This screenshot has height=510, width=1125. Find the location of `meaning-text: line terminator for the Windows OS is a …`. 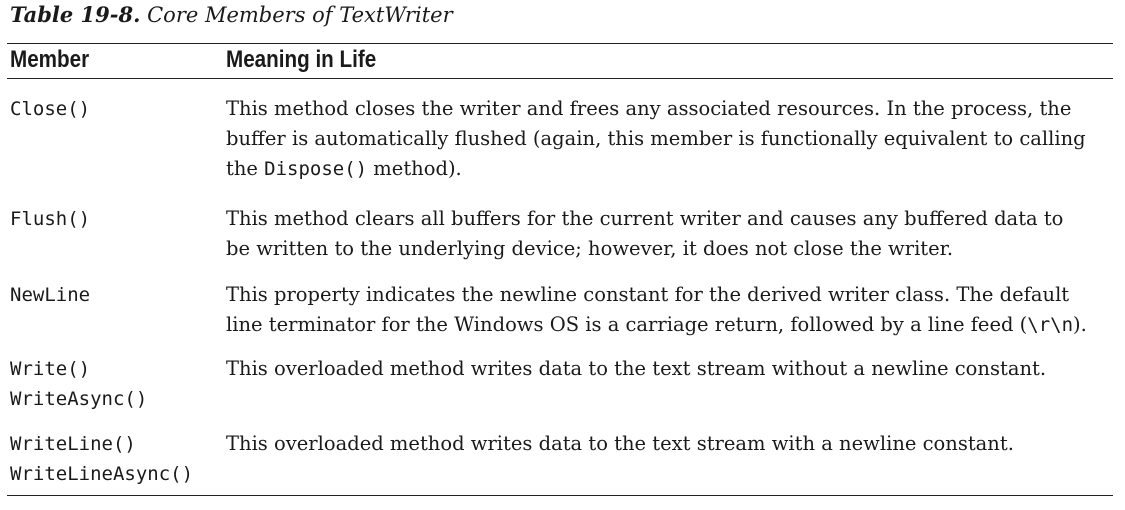

meaning-text: line terminator for the Windows OS is a … is located at coordinates (627, 324).